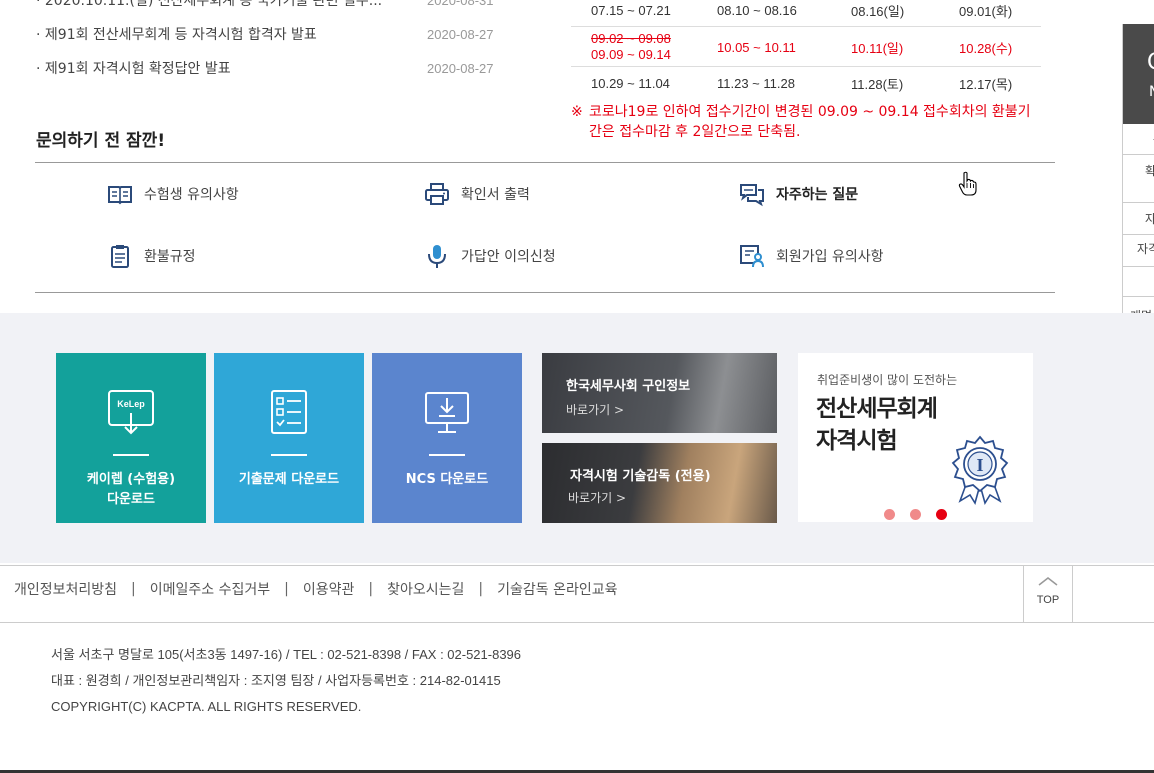 The height and width of the screenshot is (773, 1154). I want to click on ncs-download-tile: NCS 다운로드, so click(447, 438).